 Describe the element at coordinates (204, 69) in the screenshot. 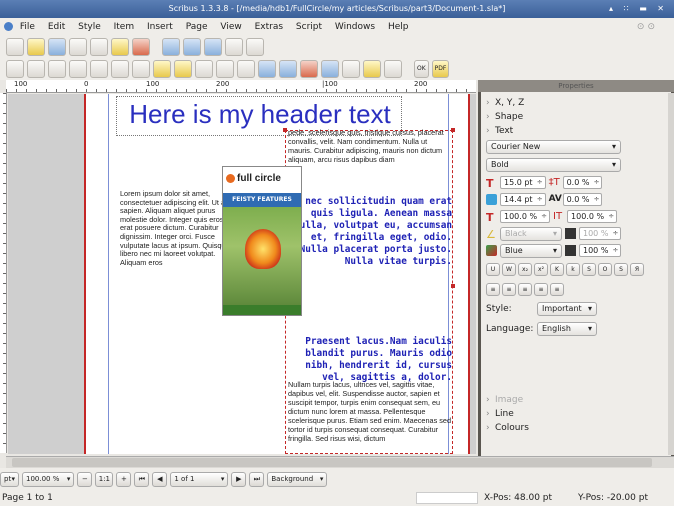

I see `rotate-icon` at that location.